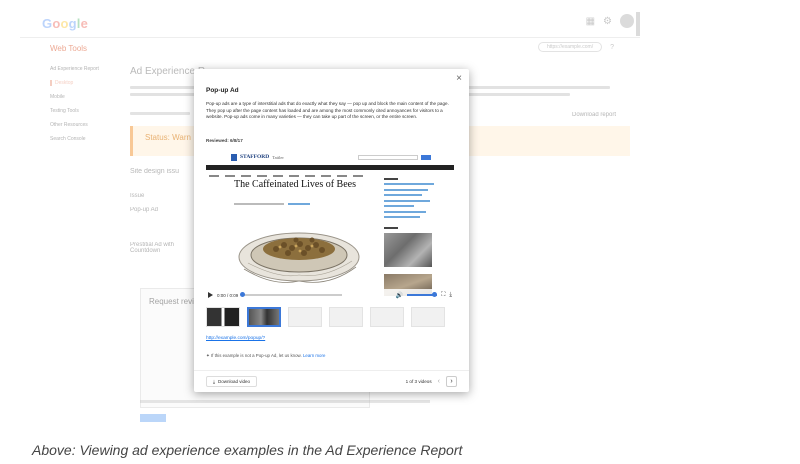 The height and width of the screenshot is (464, 800). Describe the element at coordinates (408, 250) in the screenshot. I see `trending-image` at that location.